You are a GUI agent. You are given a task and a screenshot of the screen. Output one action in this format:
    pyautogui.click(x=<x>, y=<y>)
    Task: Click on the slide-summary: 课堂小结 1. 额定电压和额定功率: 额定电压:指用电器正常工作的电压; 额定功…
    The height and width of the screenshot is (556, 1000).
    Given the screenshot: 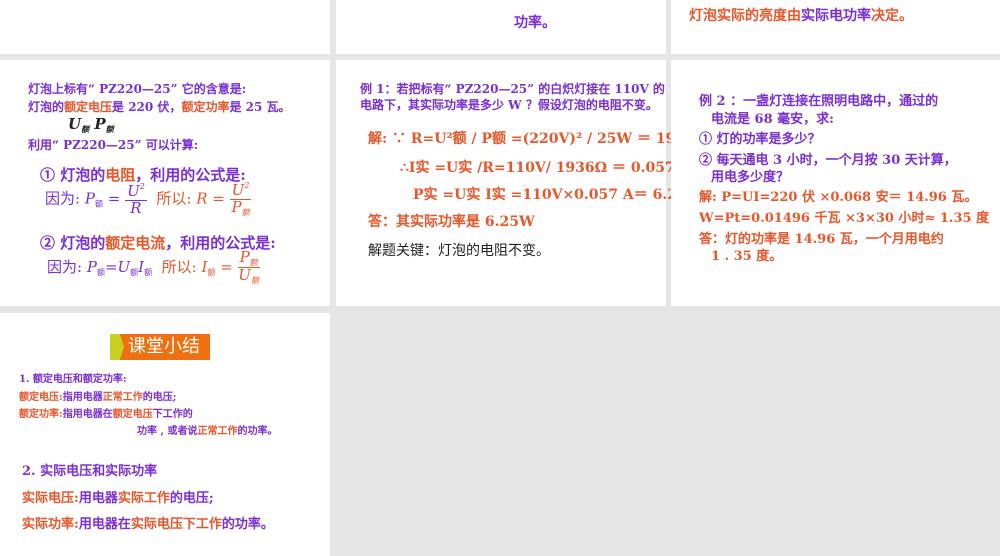 What is the action you would take?
    pyautogui.click(x=165, y=434)
    